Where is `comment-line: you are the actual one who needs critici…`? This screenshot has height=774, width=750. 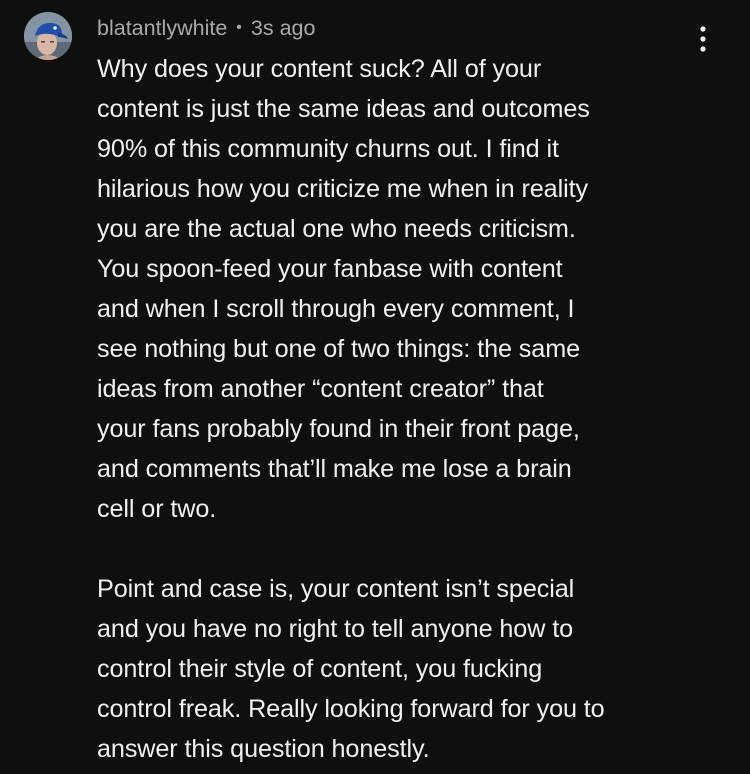 comment-line: you are the actual one who needs critici… is located at coordinates (336, 229).